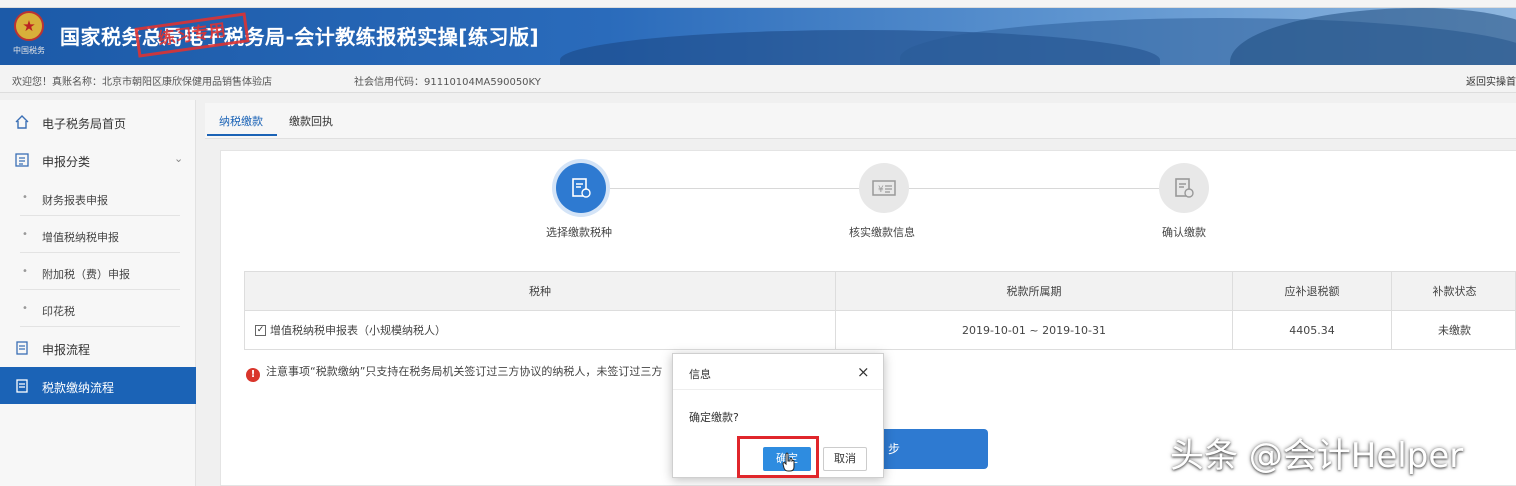 Image resolution: width=1516 pixels, height=486 pixels. Describe the element at coordinates (1454, 291) in the screenshot. I see `column-header-status: 补款状态` at that location.